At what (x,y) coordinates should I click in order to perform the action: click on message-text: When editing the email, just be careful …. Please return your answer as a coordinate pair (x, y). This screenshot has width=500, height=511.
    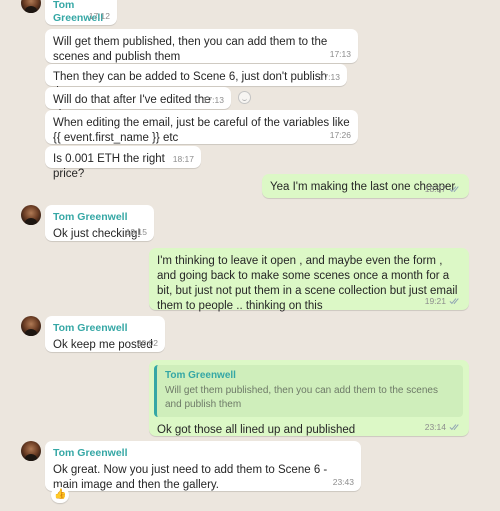
    Looking at the image, I should click on (201, 130).